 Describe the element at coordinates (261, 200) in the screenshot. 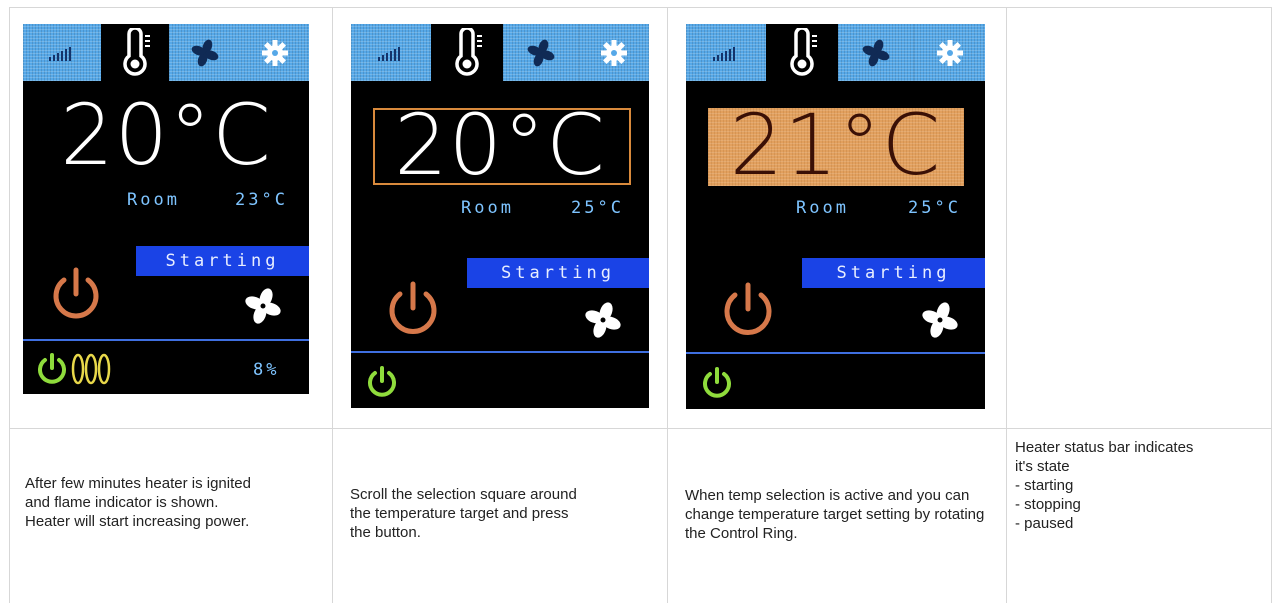

I see `room-temperature: 23°C` at that location.